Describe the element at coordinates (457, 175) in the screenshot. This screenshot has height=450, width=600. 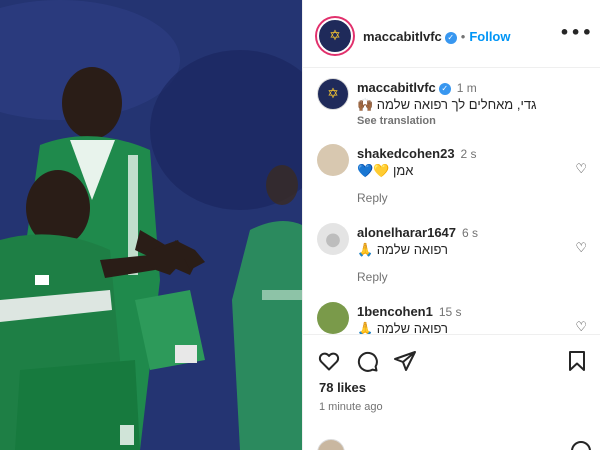
I see `comment-body: shakedcohen23 2 s אמן 💛💙 Reply` at that location.